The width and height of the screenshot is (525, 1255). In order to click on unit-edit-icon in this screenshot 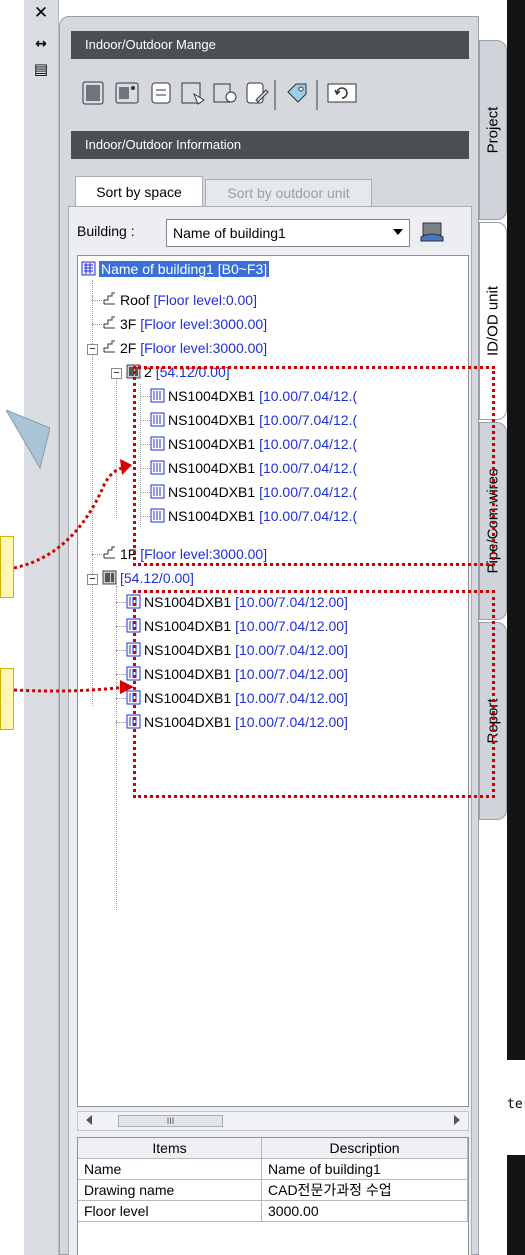, I will do `click(257, 93)`.